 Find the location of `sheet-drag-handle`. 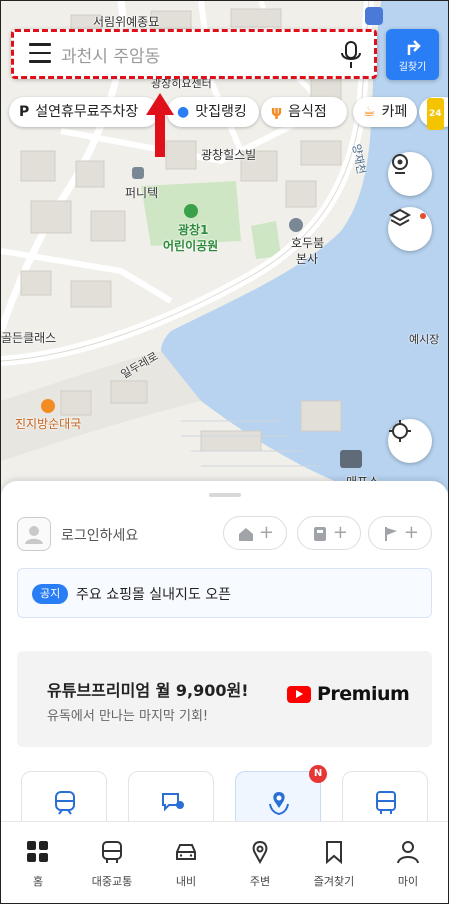

sheet-drag-handle is located at coordinates (225, 495).